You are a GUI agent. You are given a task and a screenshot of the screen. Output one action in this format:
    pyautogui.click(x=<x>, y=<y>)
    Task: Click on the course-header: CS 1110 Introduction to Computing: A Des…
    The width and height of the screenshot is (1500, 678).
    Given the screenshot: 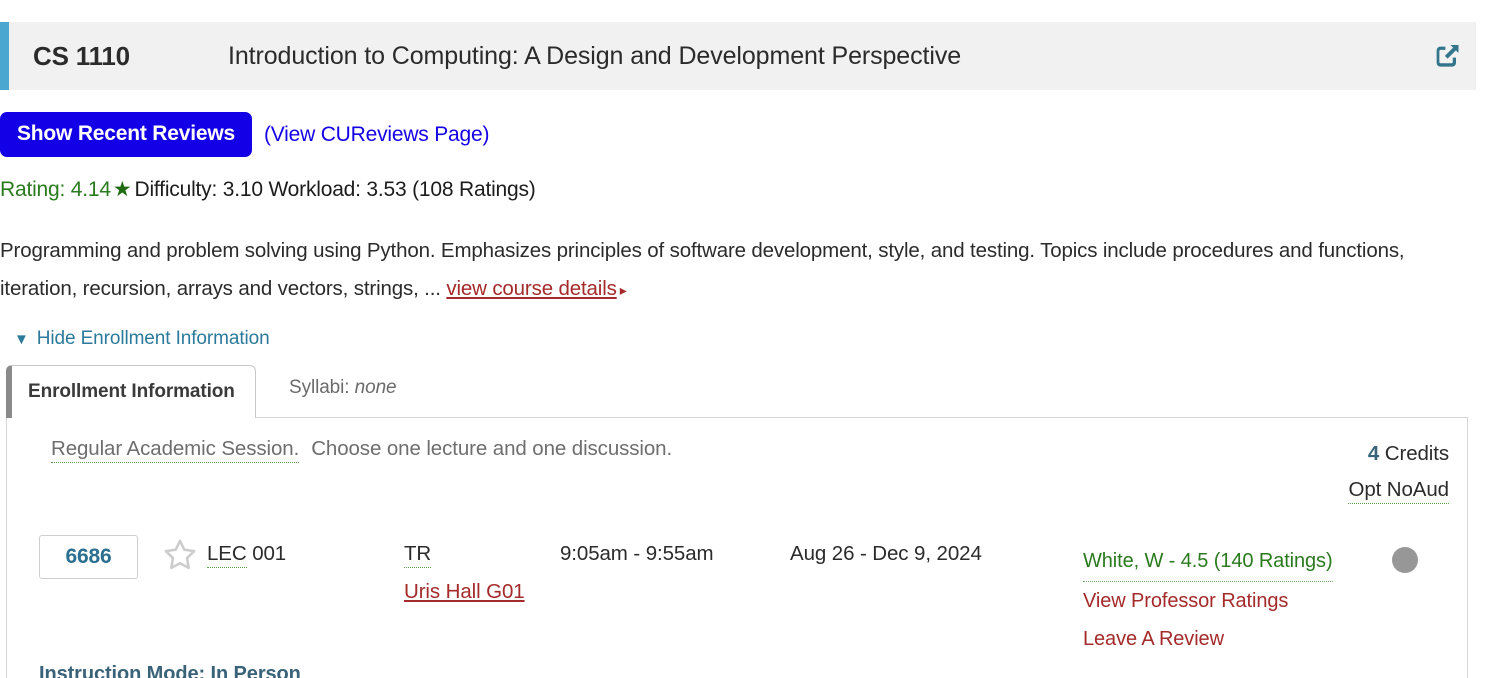 What is the action you would take?
    pyautogui.click(x=738, y=56)
    